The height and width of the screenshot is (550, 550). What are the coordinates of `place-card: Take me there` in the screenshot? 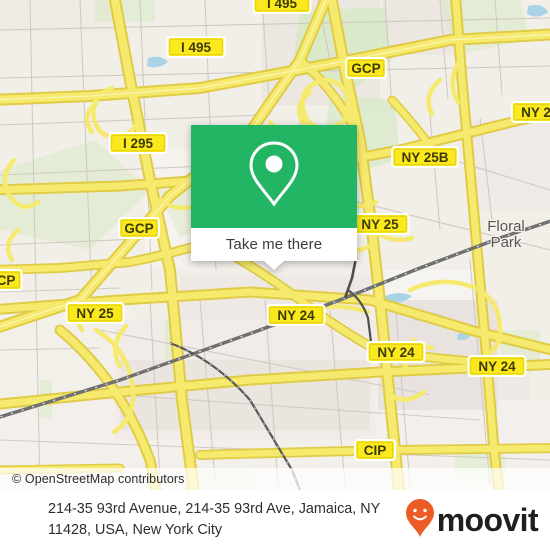 It's located at (274, 197).